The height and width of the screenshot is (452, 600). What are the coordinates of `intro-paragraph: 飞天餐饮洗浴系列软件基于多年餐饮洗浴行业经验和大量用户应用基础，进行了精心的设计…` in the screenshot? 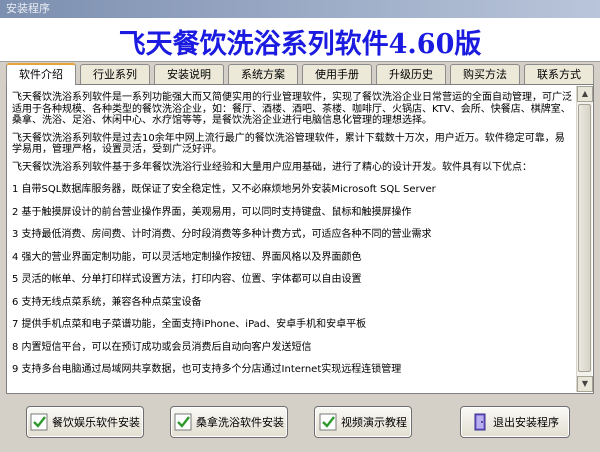 It's located at (272, 167).